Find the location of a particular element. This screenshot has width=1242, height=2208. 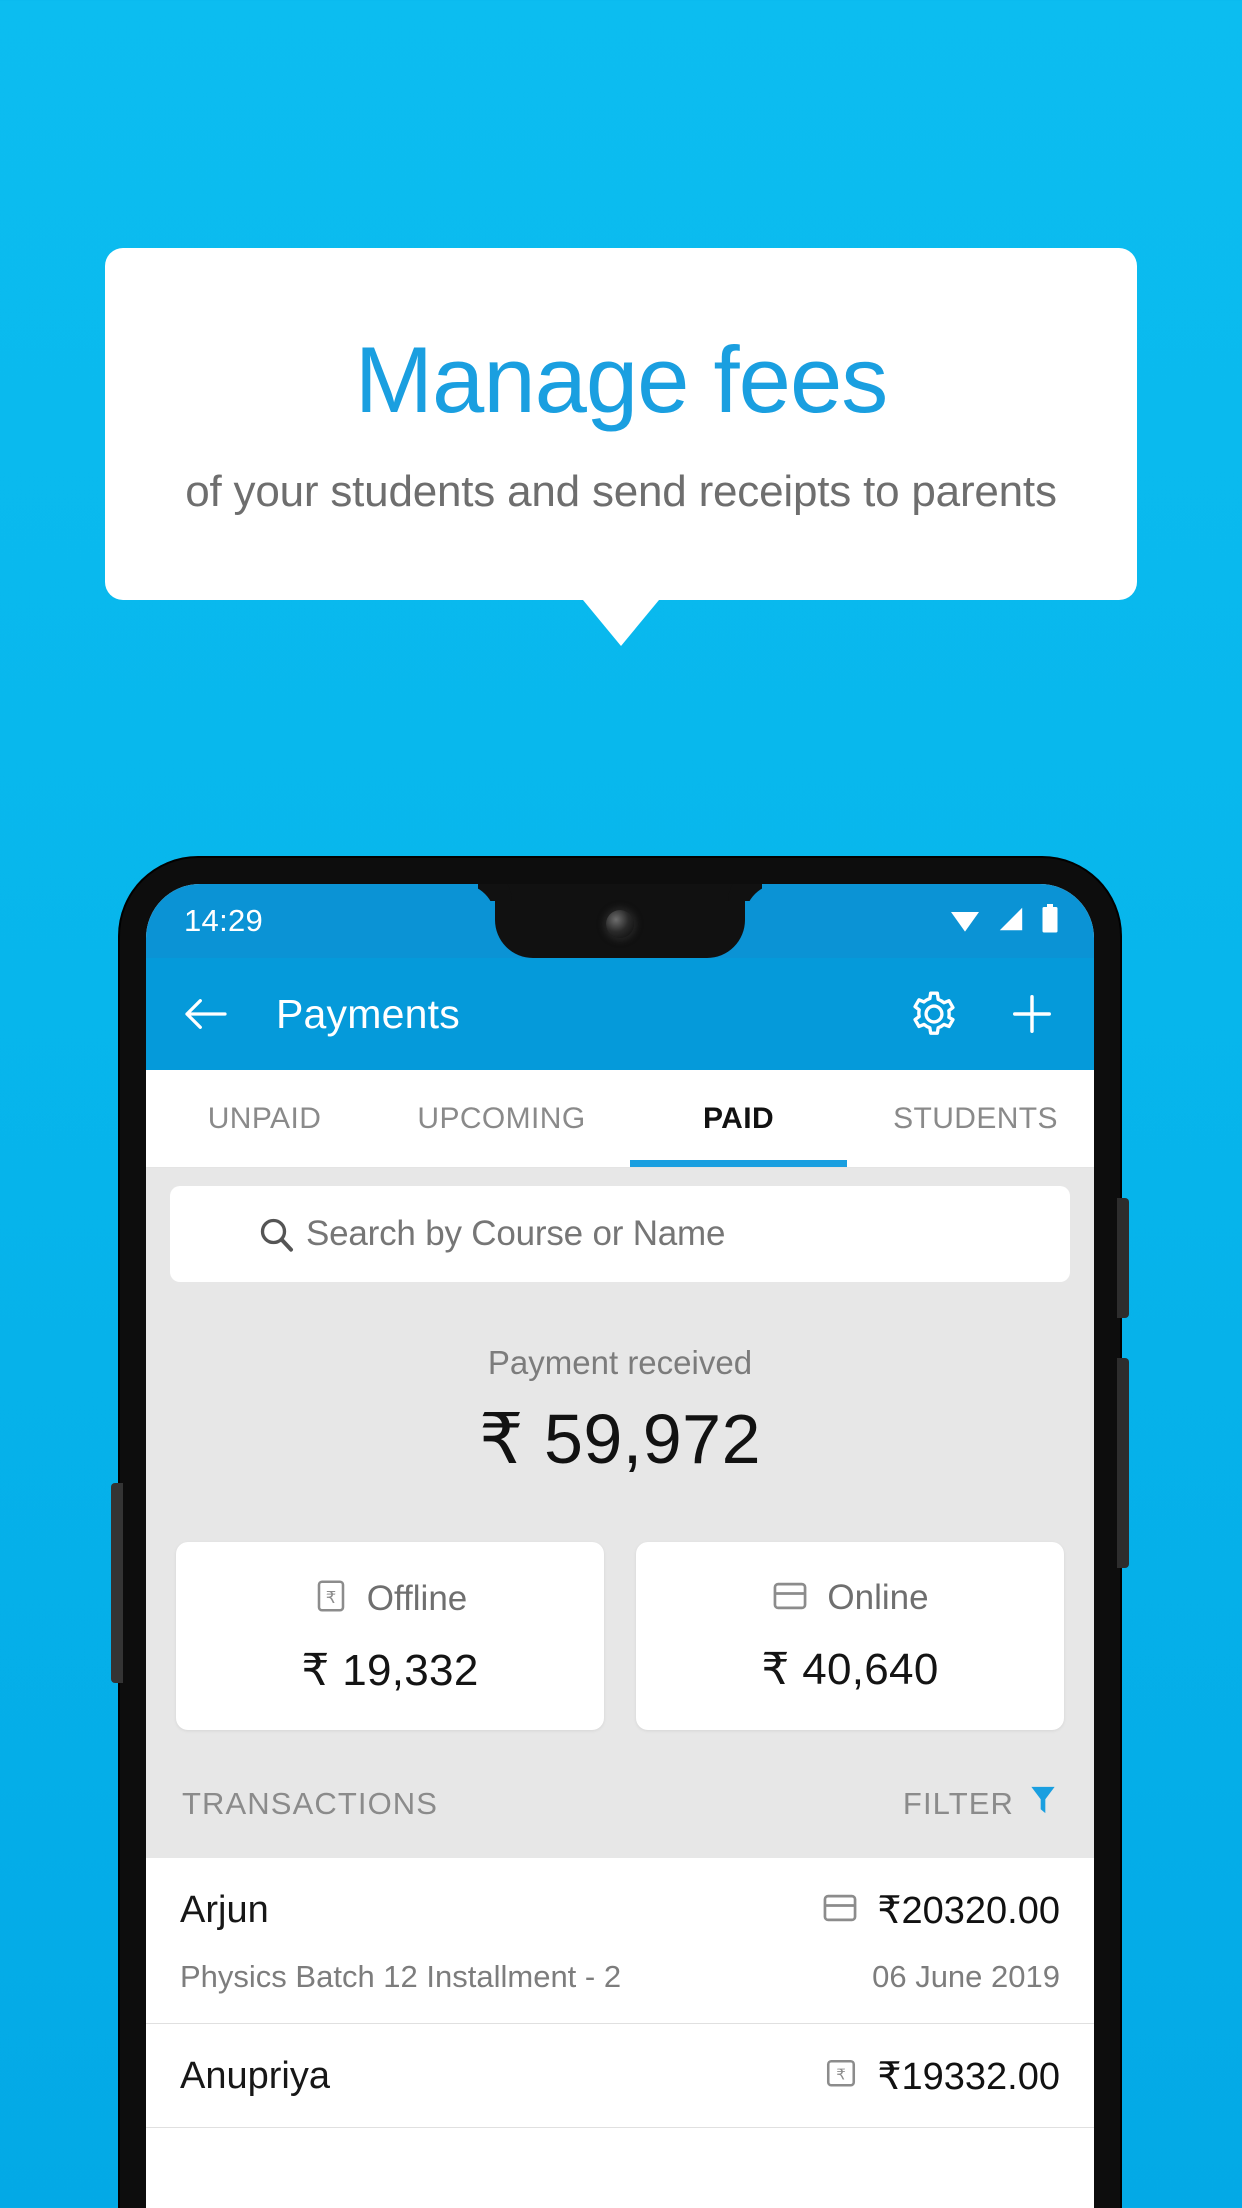

status-bar: 14:29 is located at coordinates (620, 921).